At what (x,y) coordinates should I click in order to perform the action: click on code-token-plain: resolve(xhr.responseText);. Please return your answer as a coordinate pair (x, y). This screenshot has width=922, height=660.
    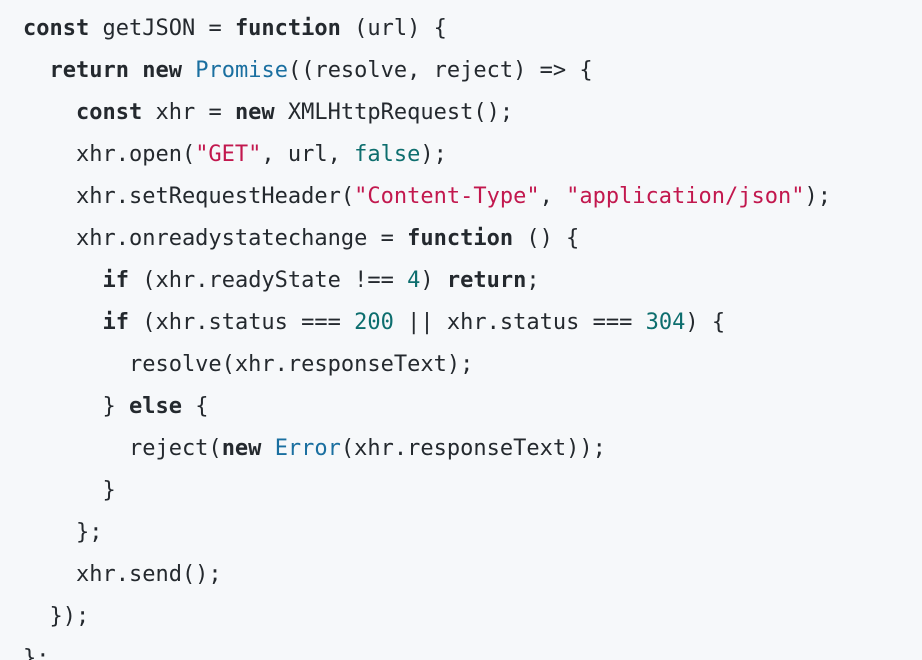
    Looking at the image, I should click on (248, 364).